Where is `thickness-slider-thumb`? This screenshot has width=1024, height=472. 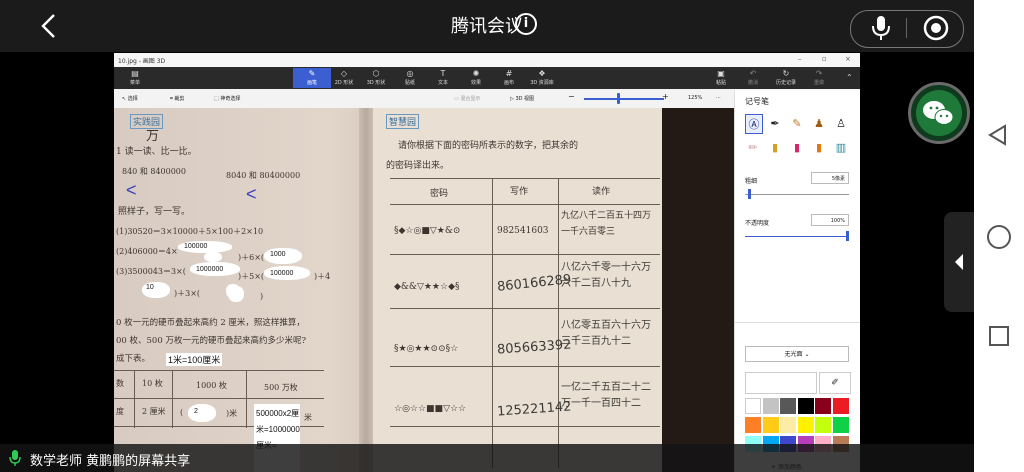 thickness-slider-thumb is located at coordinates (749, 194).